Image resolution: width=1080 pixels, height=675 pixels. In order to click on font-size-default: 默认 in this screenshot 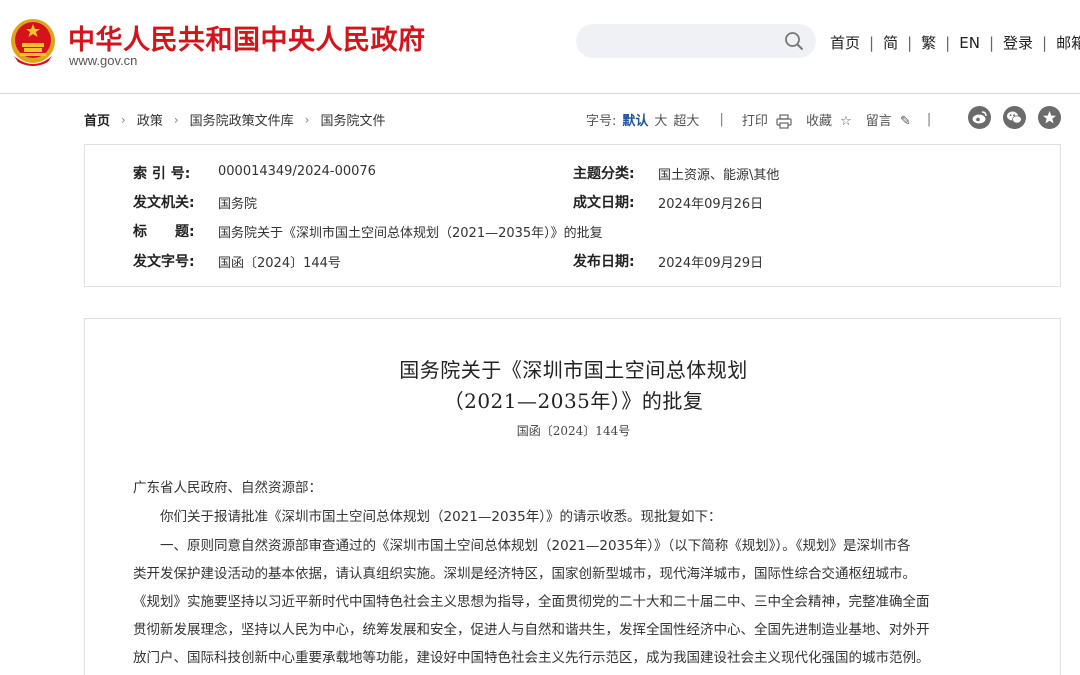, I will do `click(635, 119)`.